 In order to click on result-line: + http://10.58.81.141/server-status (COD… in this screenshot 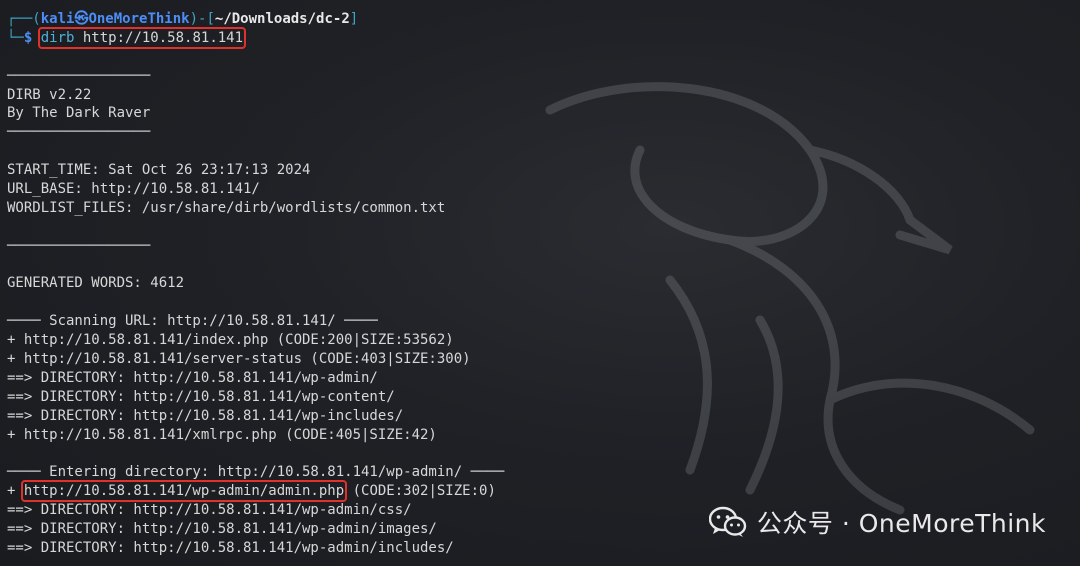, I will do `click(239, 359)`.